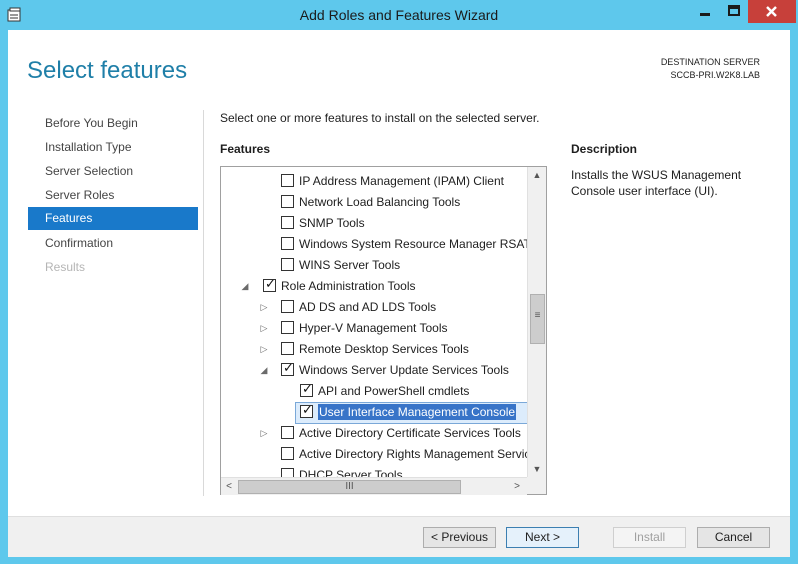  I want to click on tree-row: ✓ User Interface Management Console, so click(383, 413).